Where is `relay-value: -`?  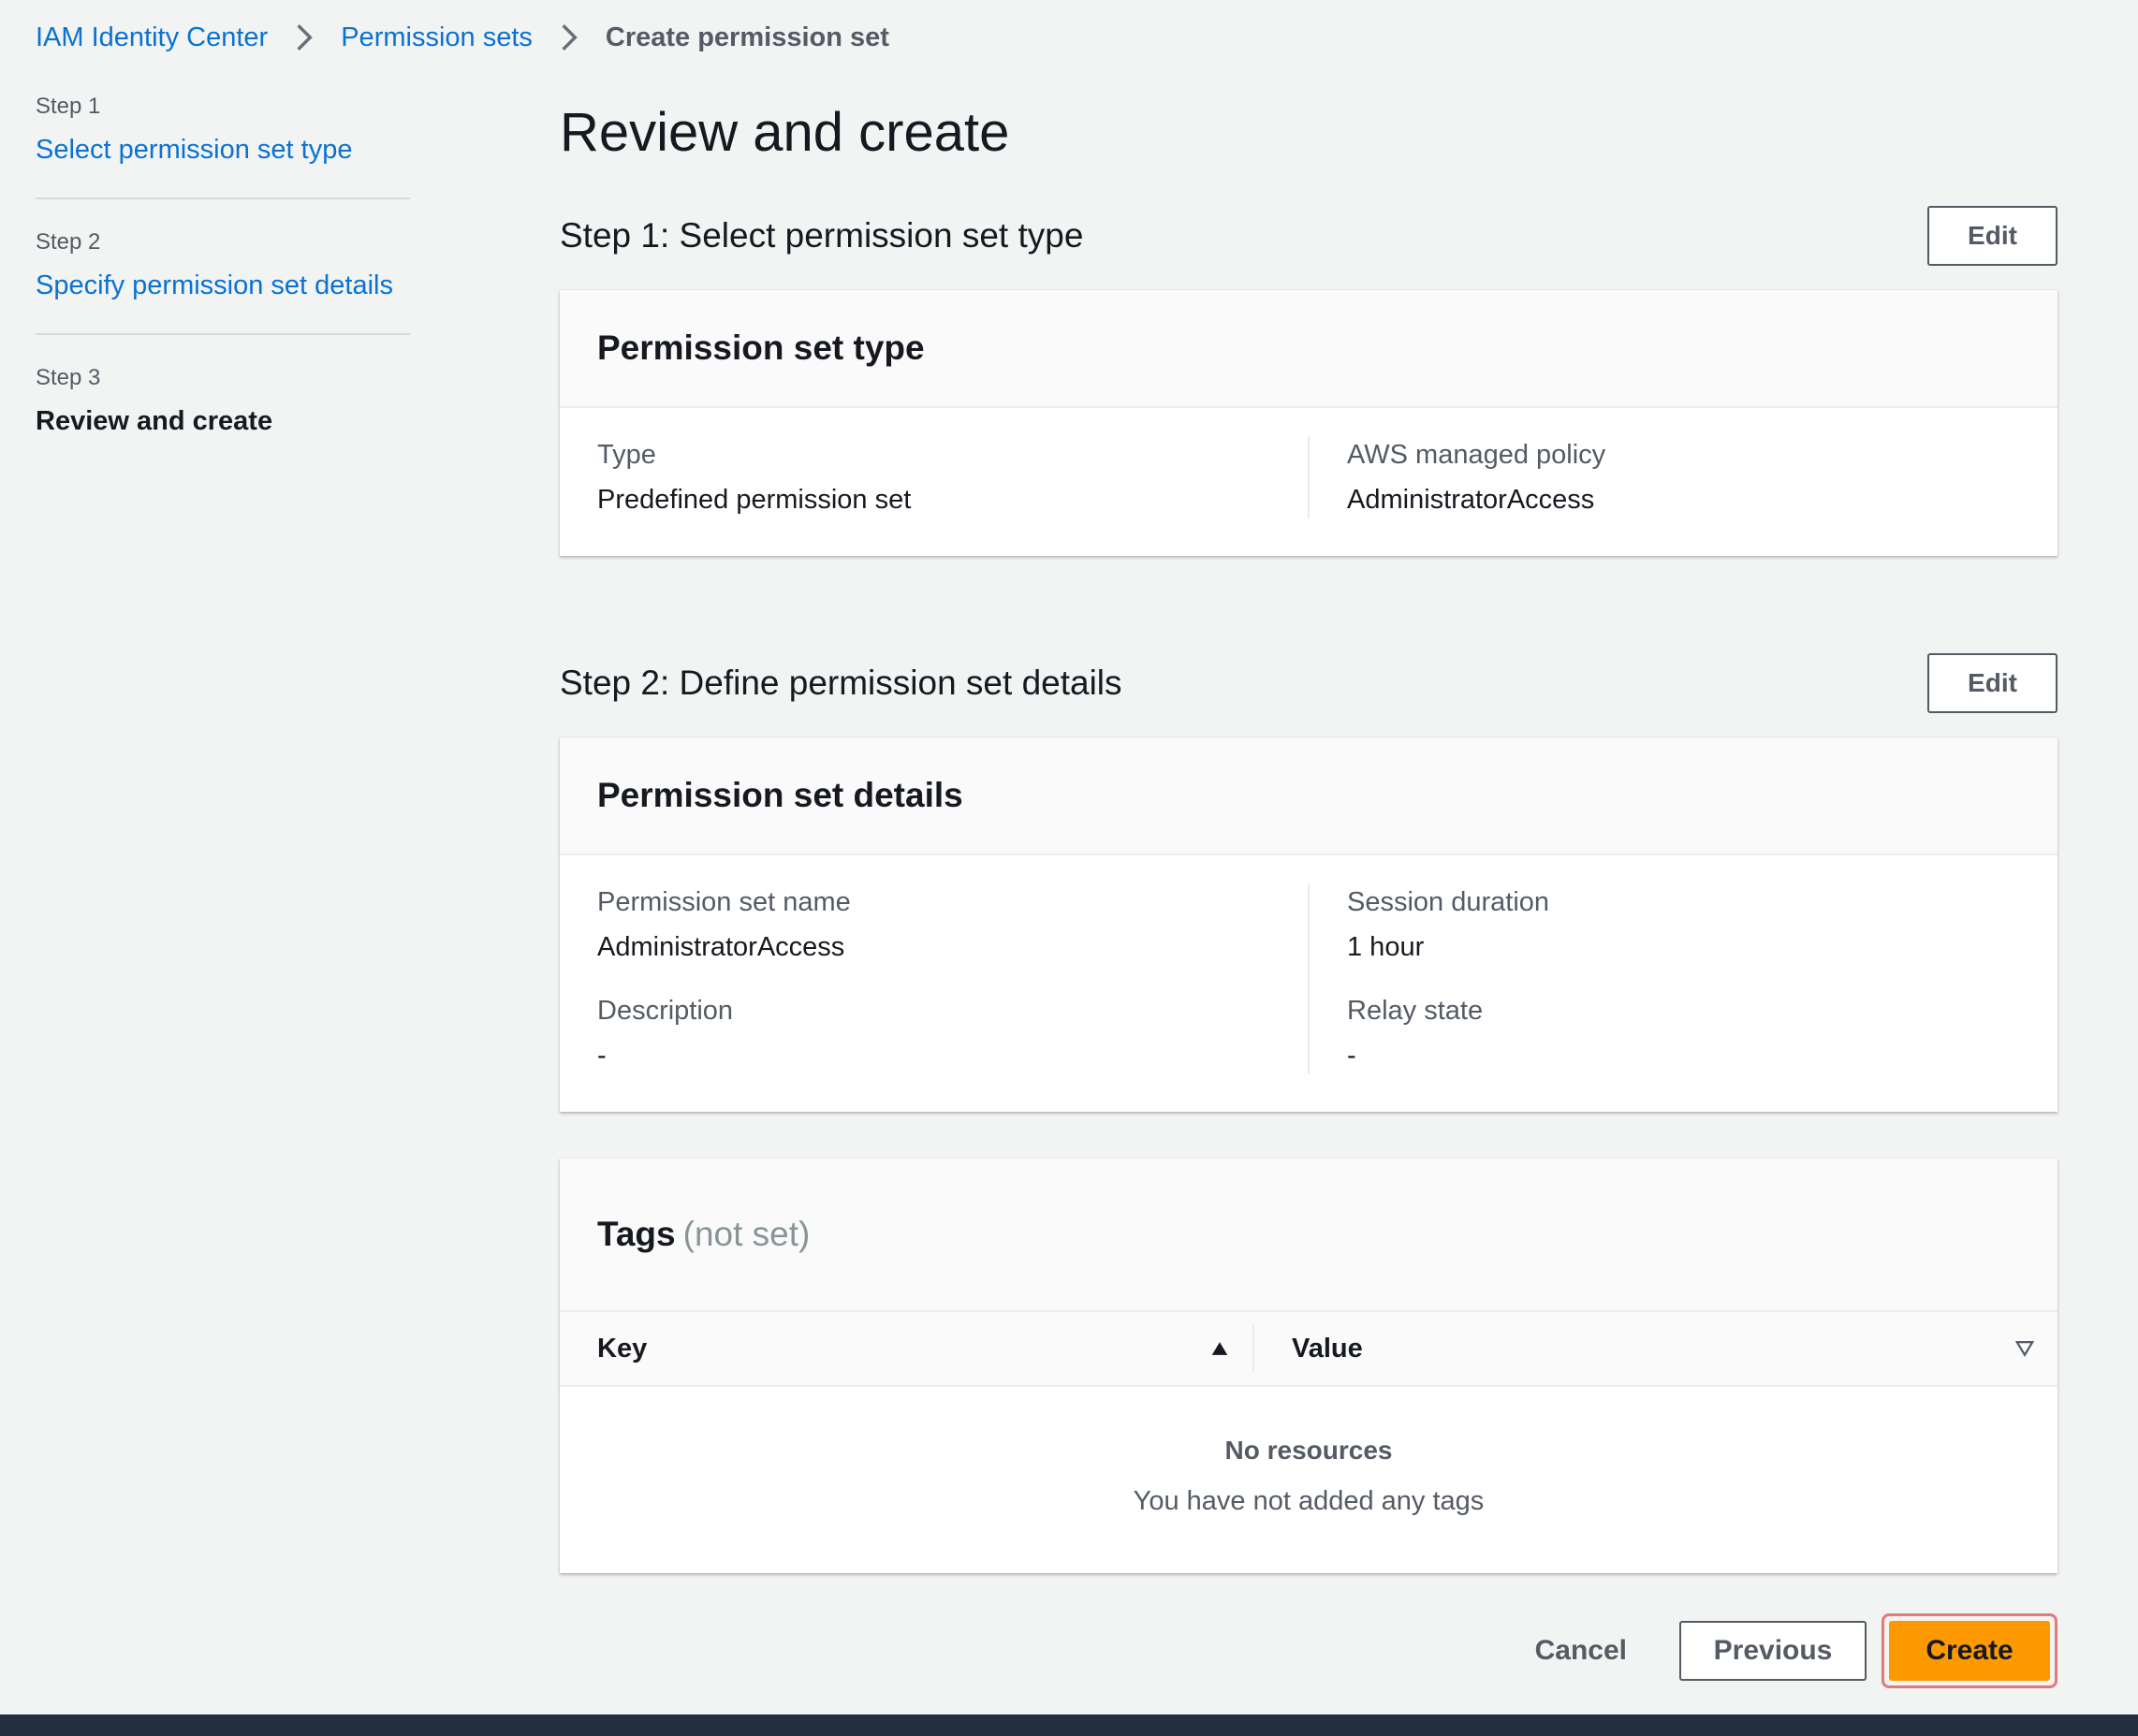 relay-value: - is located at coordinates (1351, 1056).